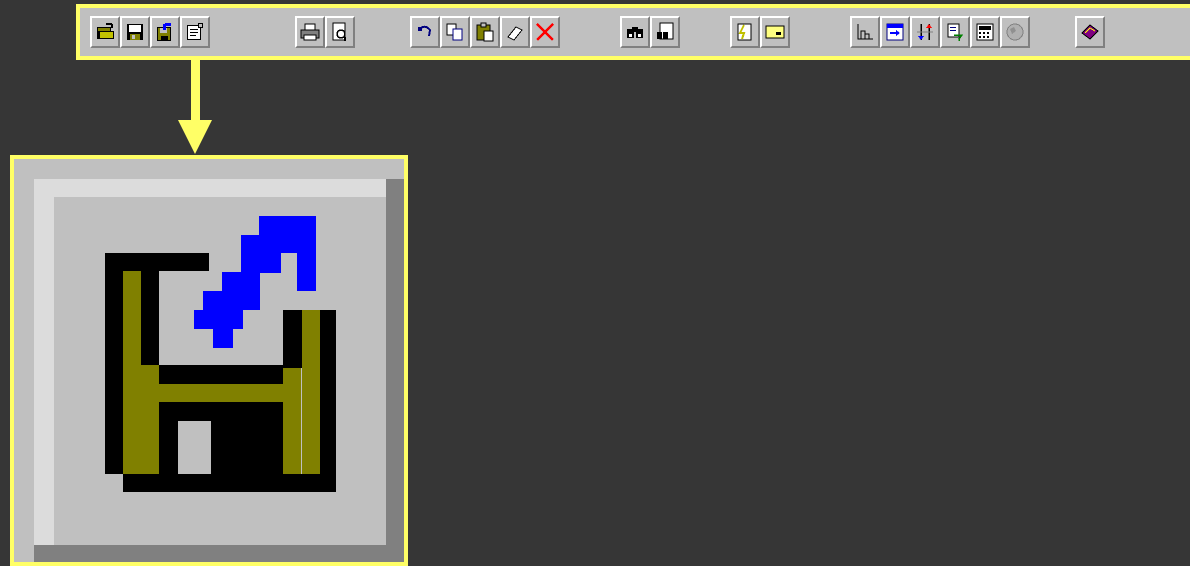 Image resolution: width=1190 pixels, height=566 pixels. I want to click on print-icon, so click(310, 32).